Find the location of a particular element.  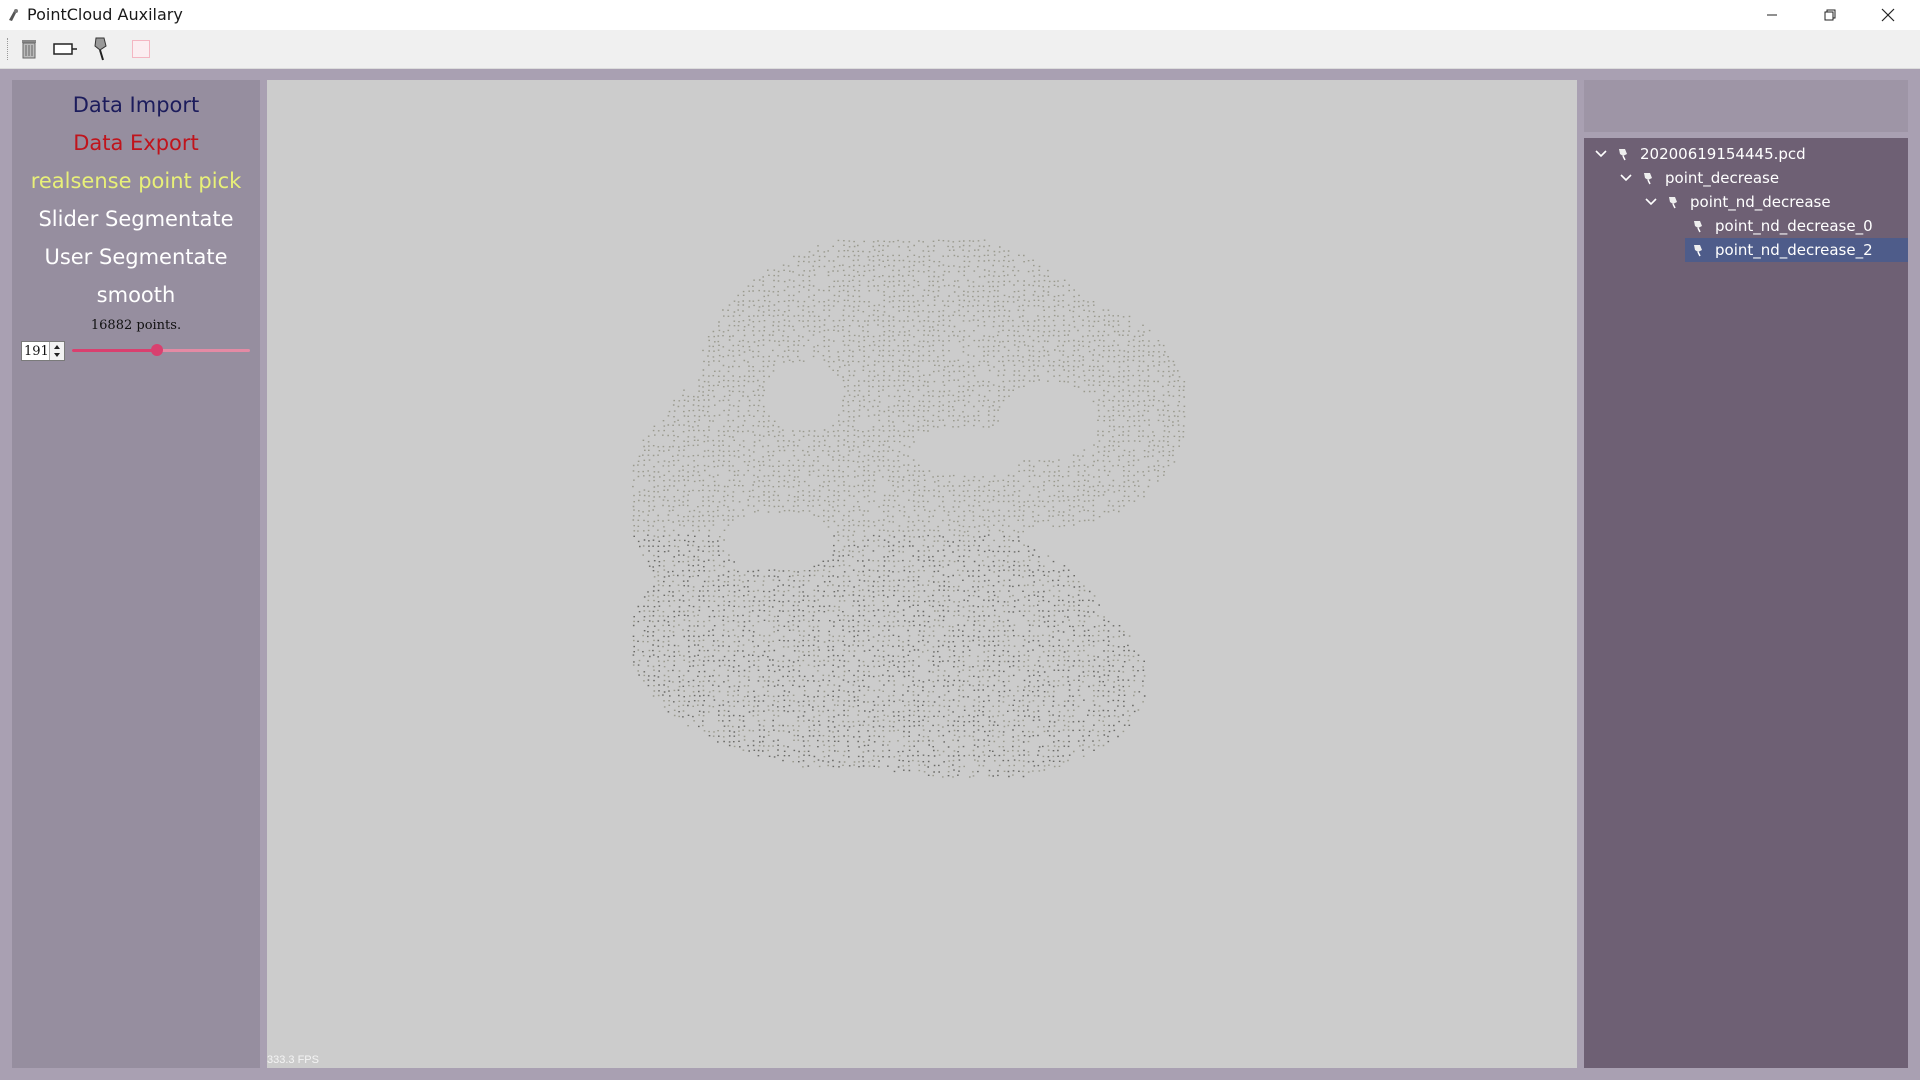

rectangle-tool-icon is located at coordinates (65, 49).